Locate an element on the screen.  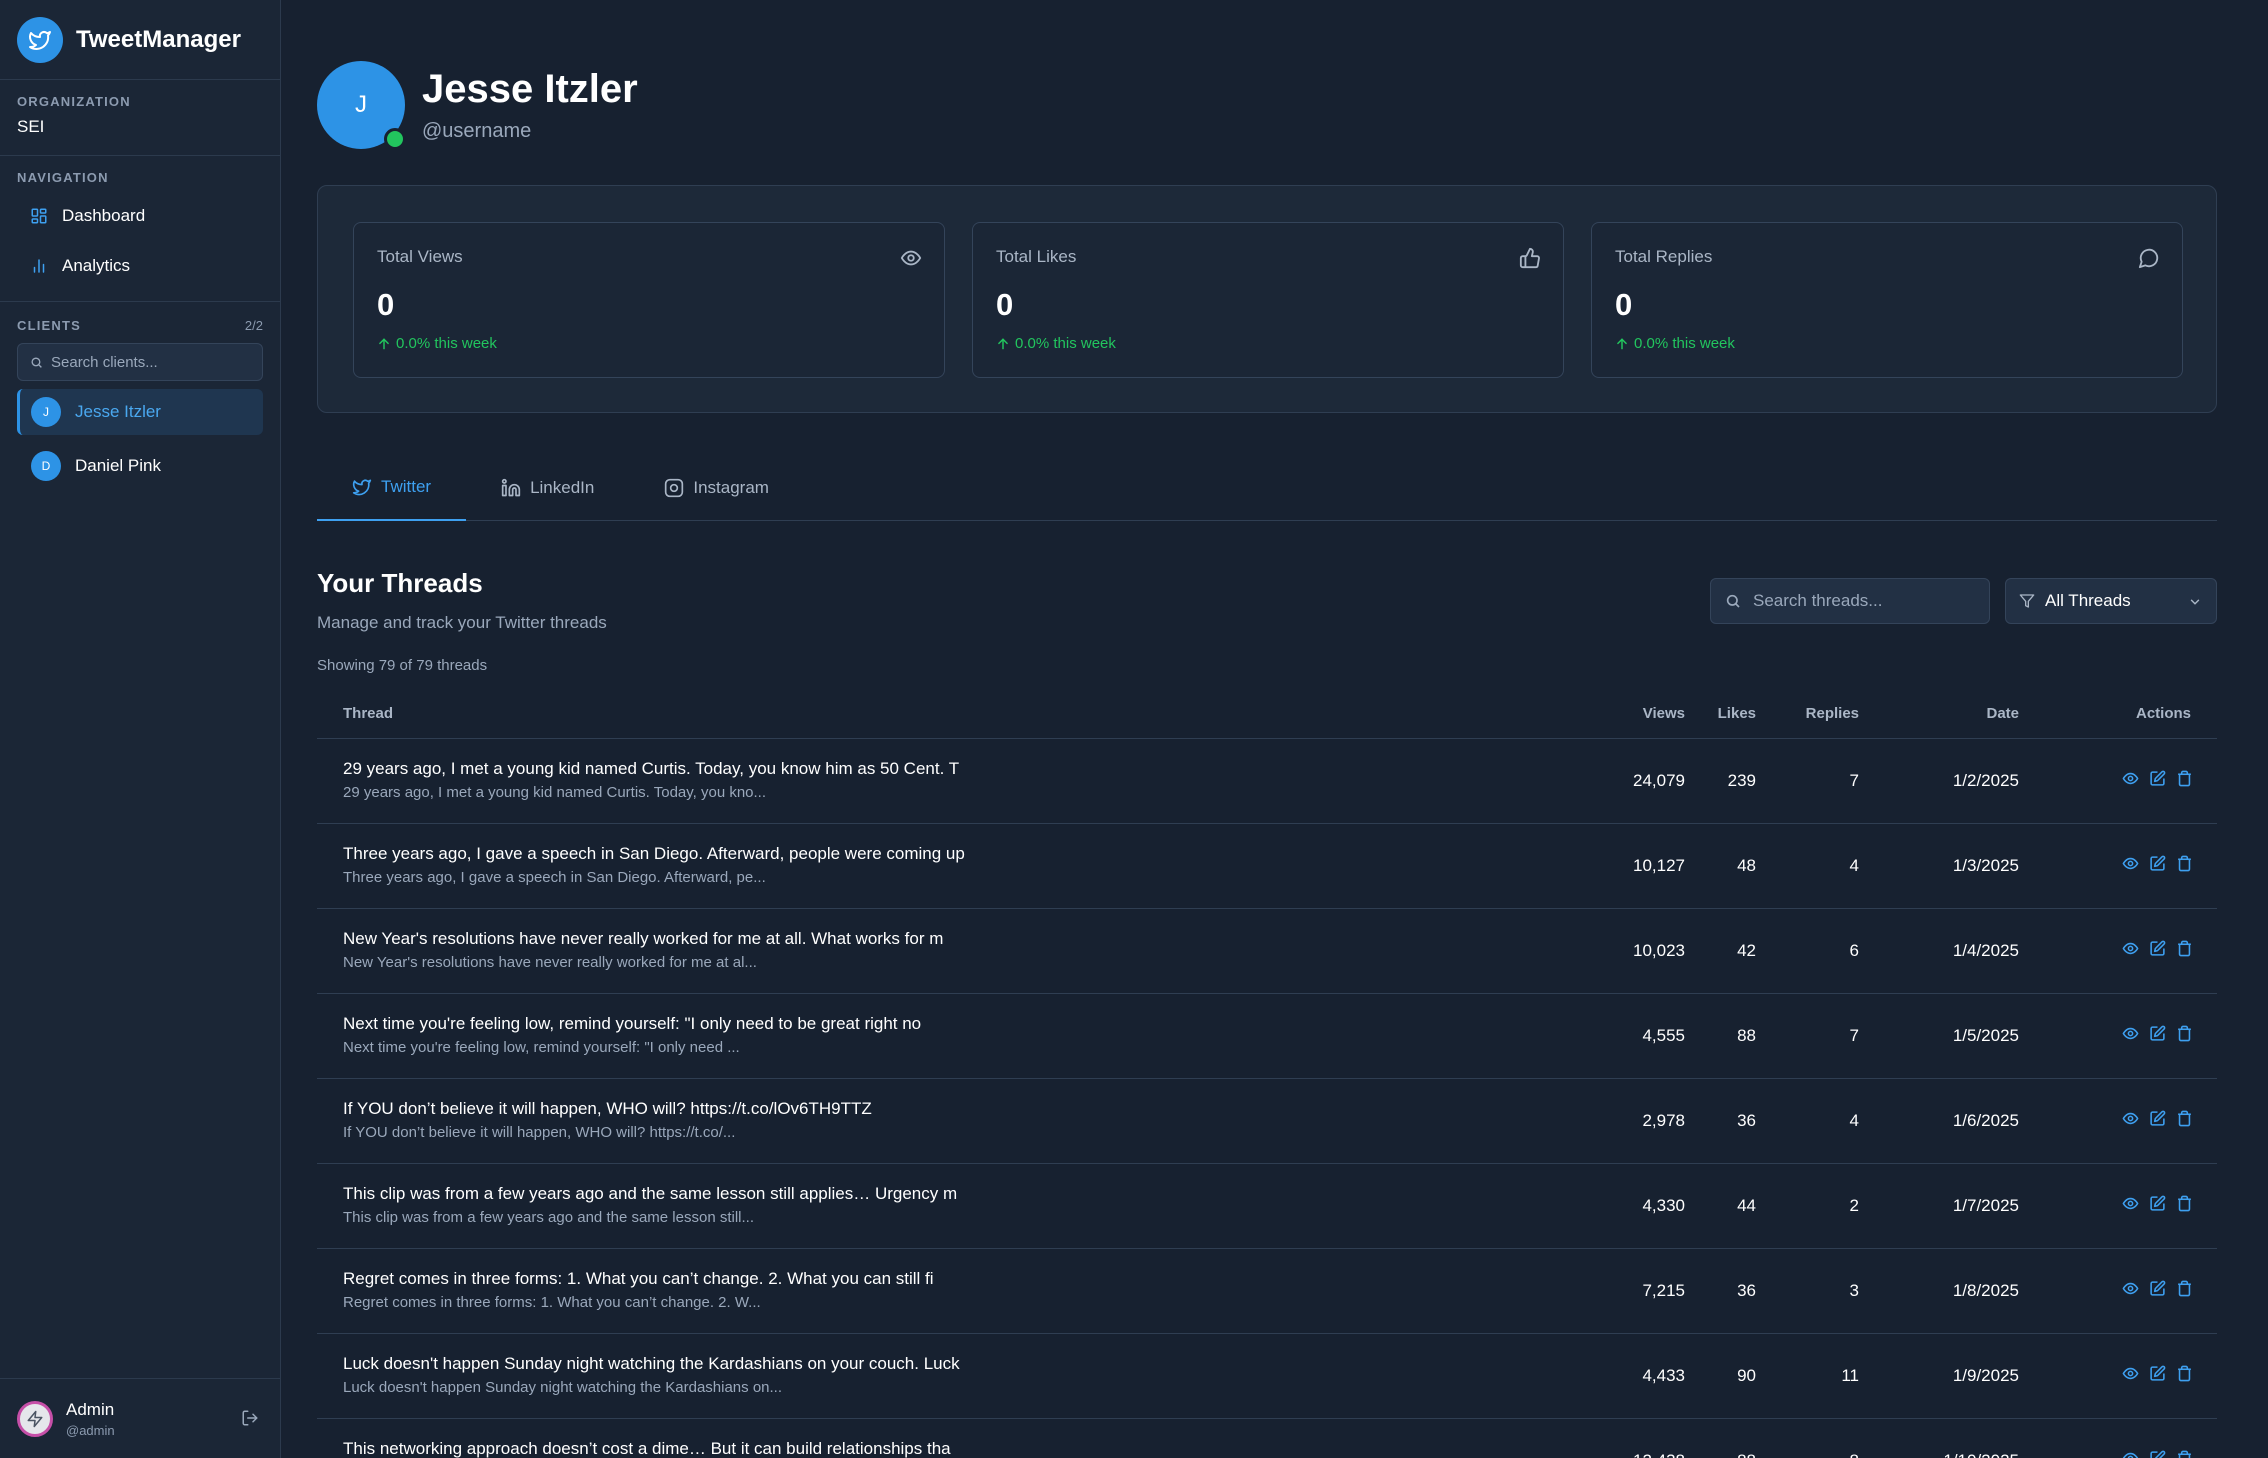
linkedin-icon is located at coordinates (511, 487).